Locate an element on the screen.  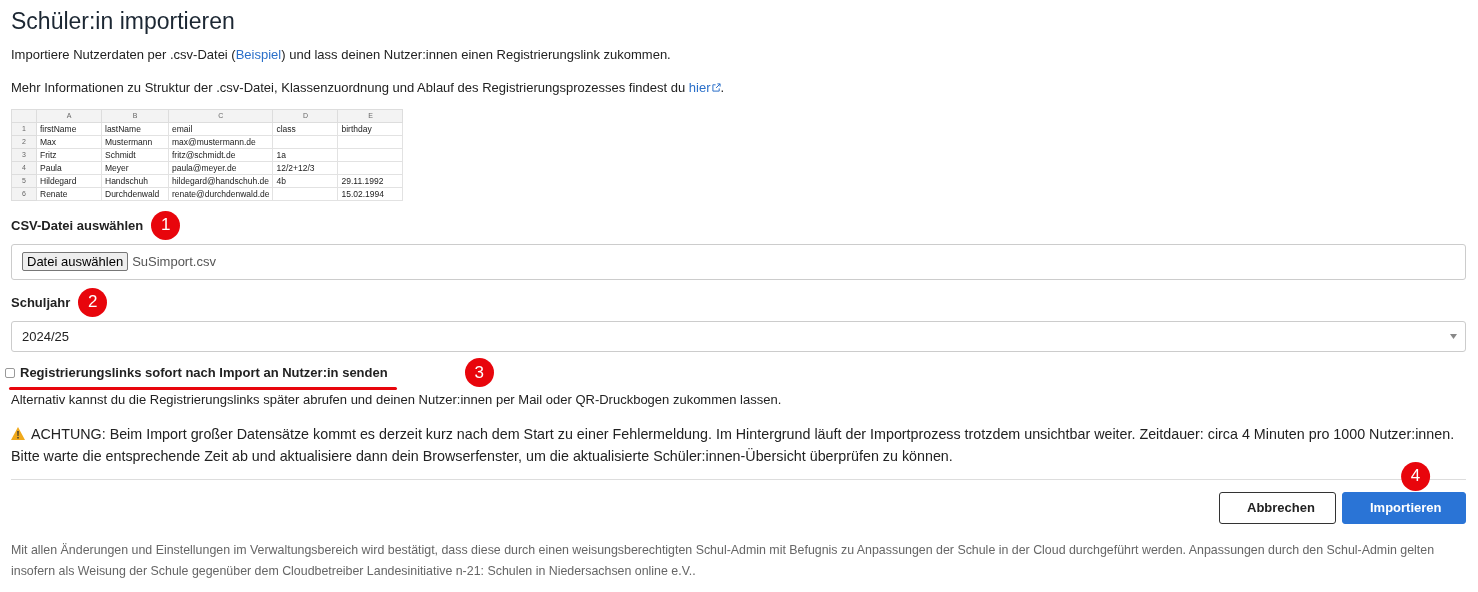
table-cell: Meyer is located at coordinates (135, 168).